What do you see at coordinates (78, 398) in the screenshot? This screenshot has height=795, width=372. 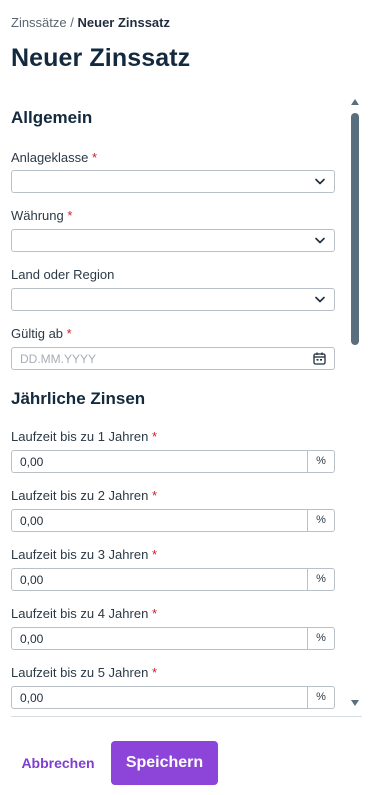 I see `section-title-annual-rates: Jährliche Zinsen` at bounding box center [78, 398].